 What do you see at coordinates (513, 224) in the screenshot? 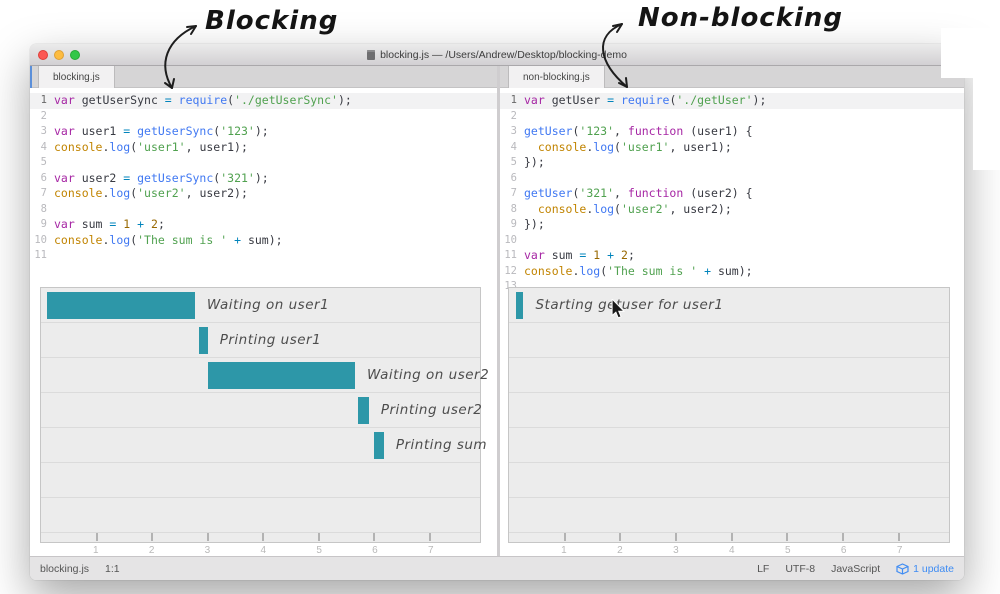
I see `line-number: 9` at bounding box center [513, 224].